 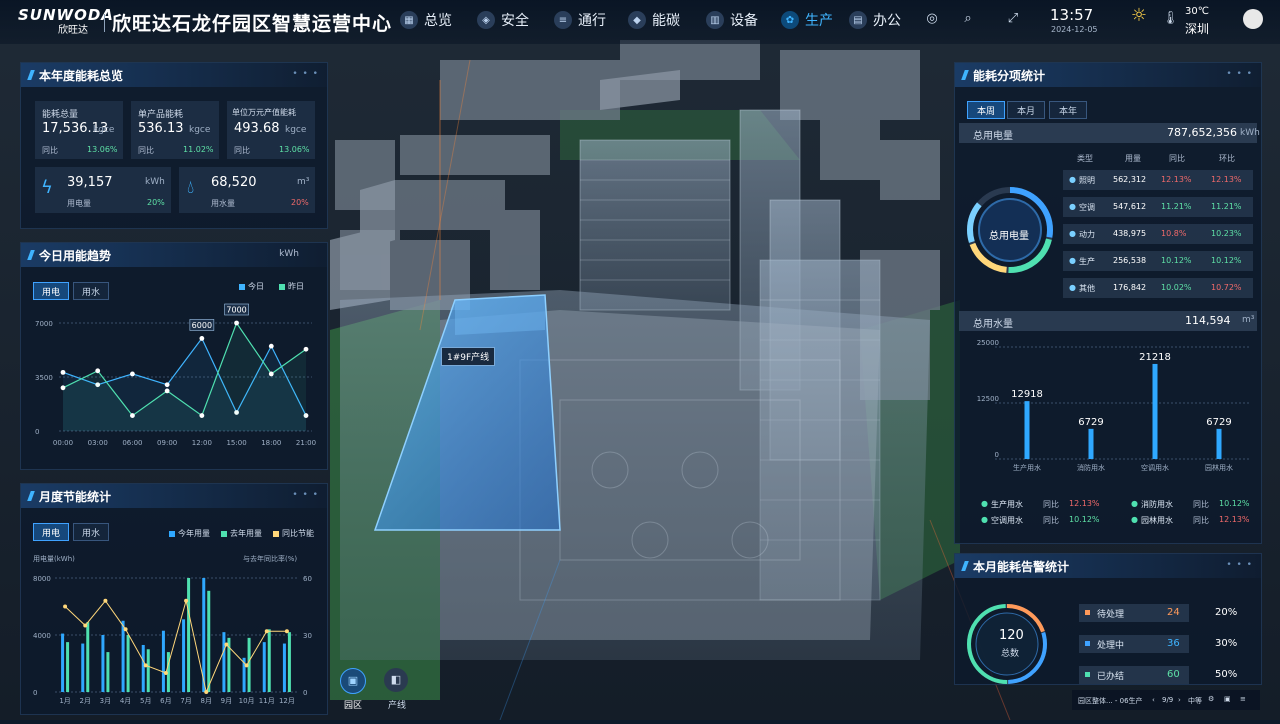 I want to click on tab-week: 本周, so click(x=986, y=110).